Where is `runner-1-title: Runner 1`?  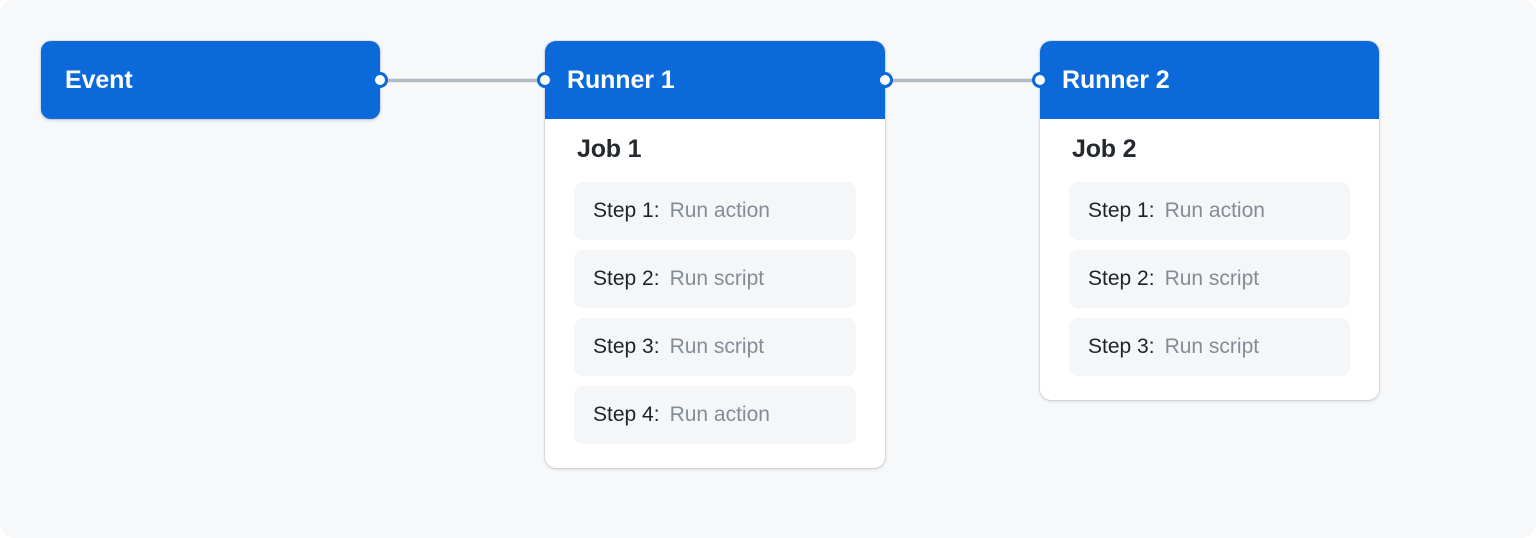 runner-1-title: Runner 1 is located at coordinates (621, 79).